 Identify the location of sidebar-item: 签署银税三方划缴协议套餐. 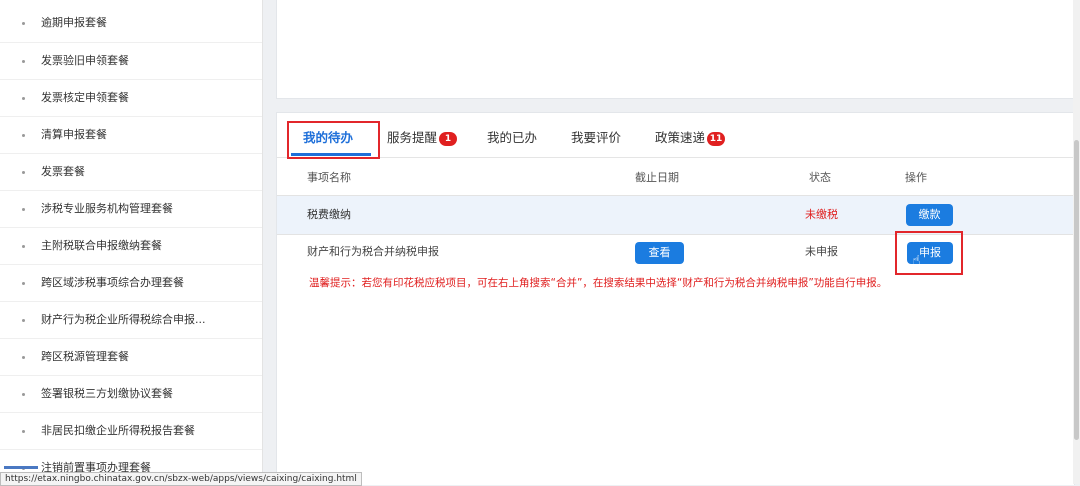
(131, 394).